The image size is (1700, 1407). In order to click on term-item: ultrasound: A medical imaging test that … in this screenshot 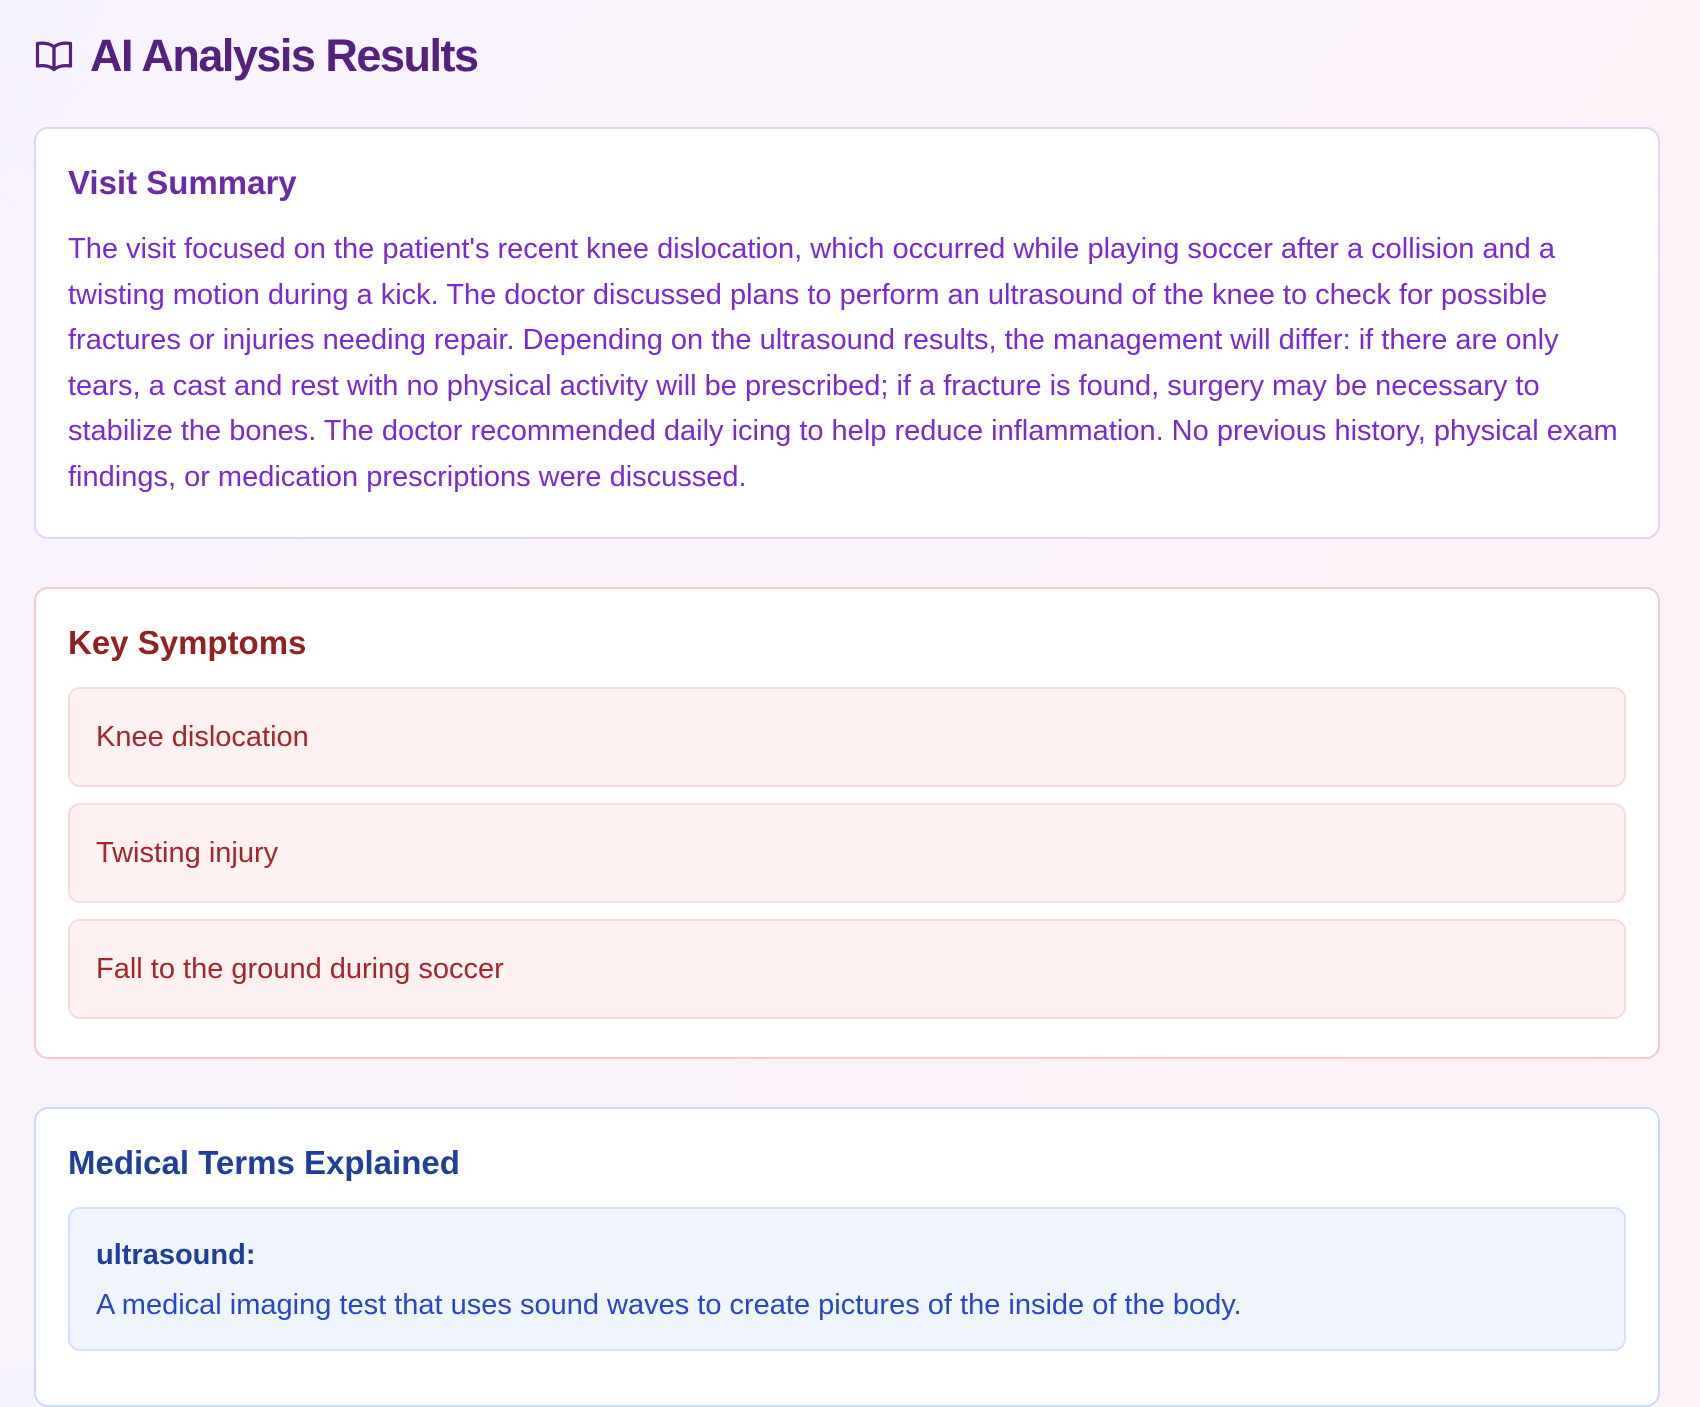, I will do `click(847, 1279)`.